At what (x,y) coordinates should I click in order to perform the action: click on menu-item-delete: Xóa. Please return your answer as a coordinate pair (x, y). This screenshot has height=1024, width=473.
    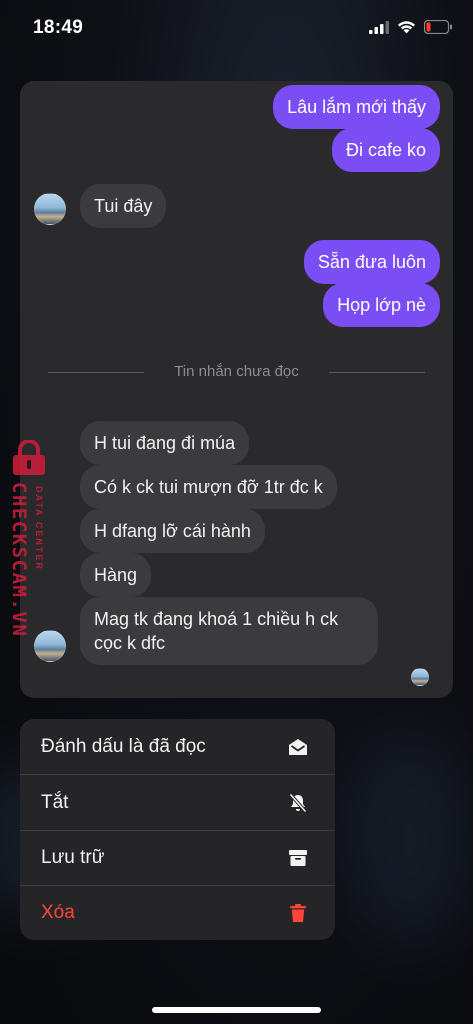
    Looking at the image, I should click on (177, 912).